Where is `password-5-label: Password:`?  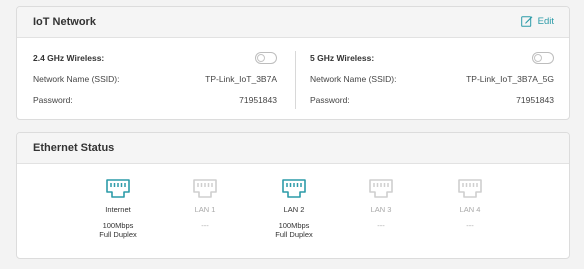 password-5-label: Password: is located at coordinates (330, 100).